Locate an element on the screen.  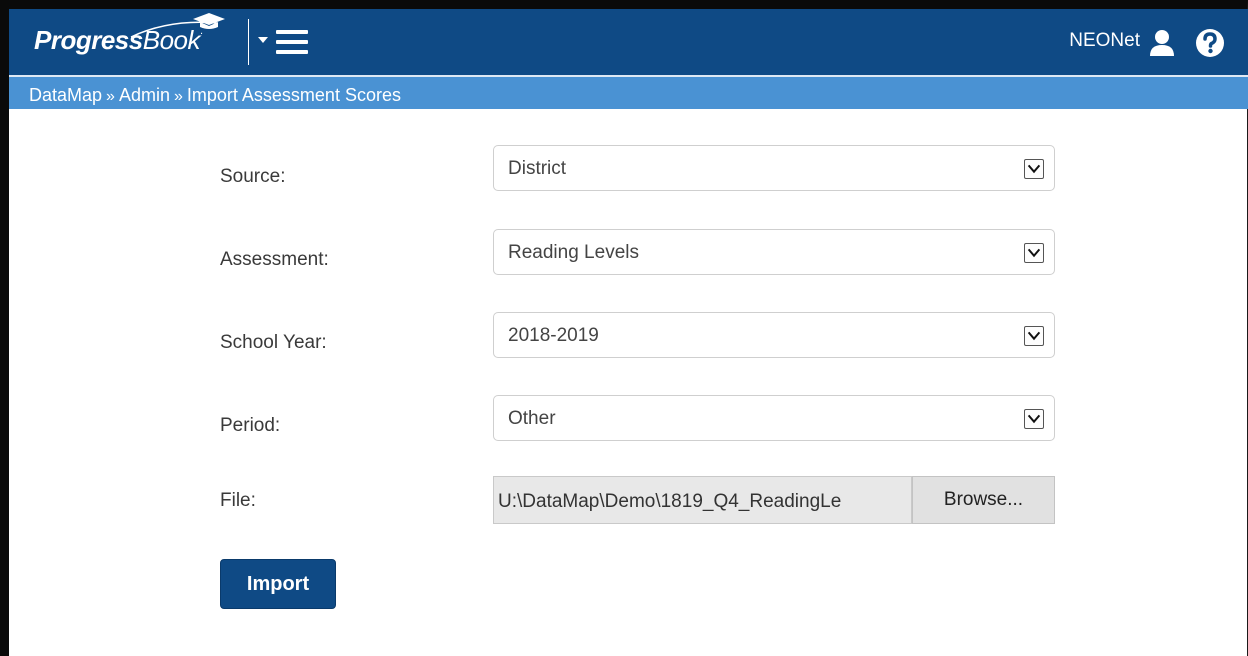
breadcrumb-admin: Admin is located at coordinates (144, 95).